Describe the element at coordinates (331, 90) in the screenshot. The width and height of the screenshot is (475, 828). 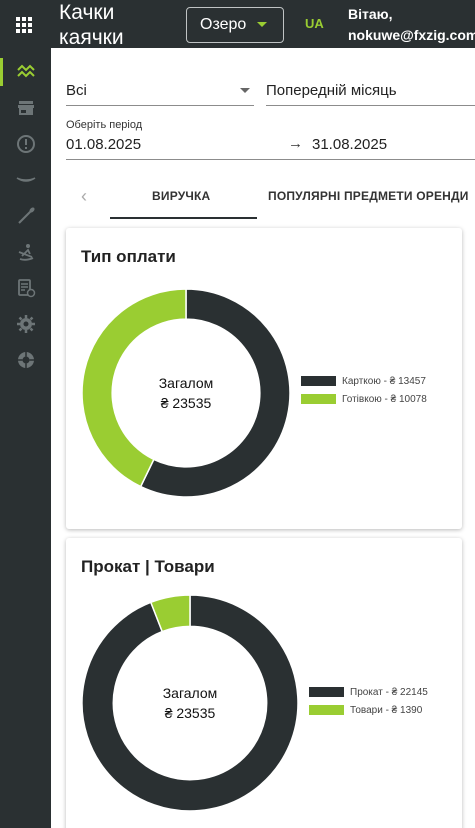
I see `period-preset-value: Попередній місяць` at that location.